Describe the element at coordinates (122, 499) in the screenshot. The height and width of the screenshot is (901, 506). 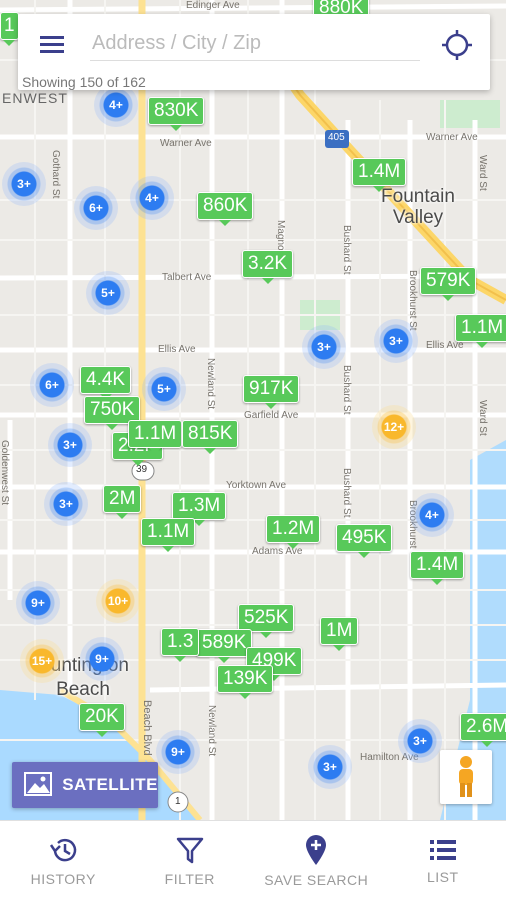
I see `price-marker: 2M` at that location.